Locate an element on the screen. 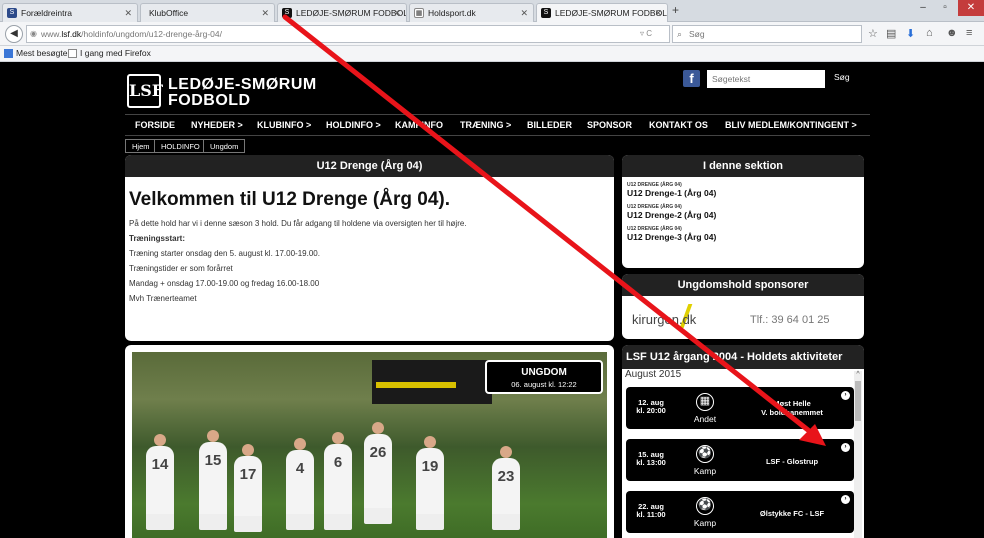 This screenshot has height=538, width=984. nav-forside: FORSIDE is located at coordinates (155, 125).